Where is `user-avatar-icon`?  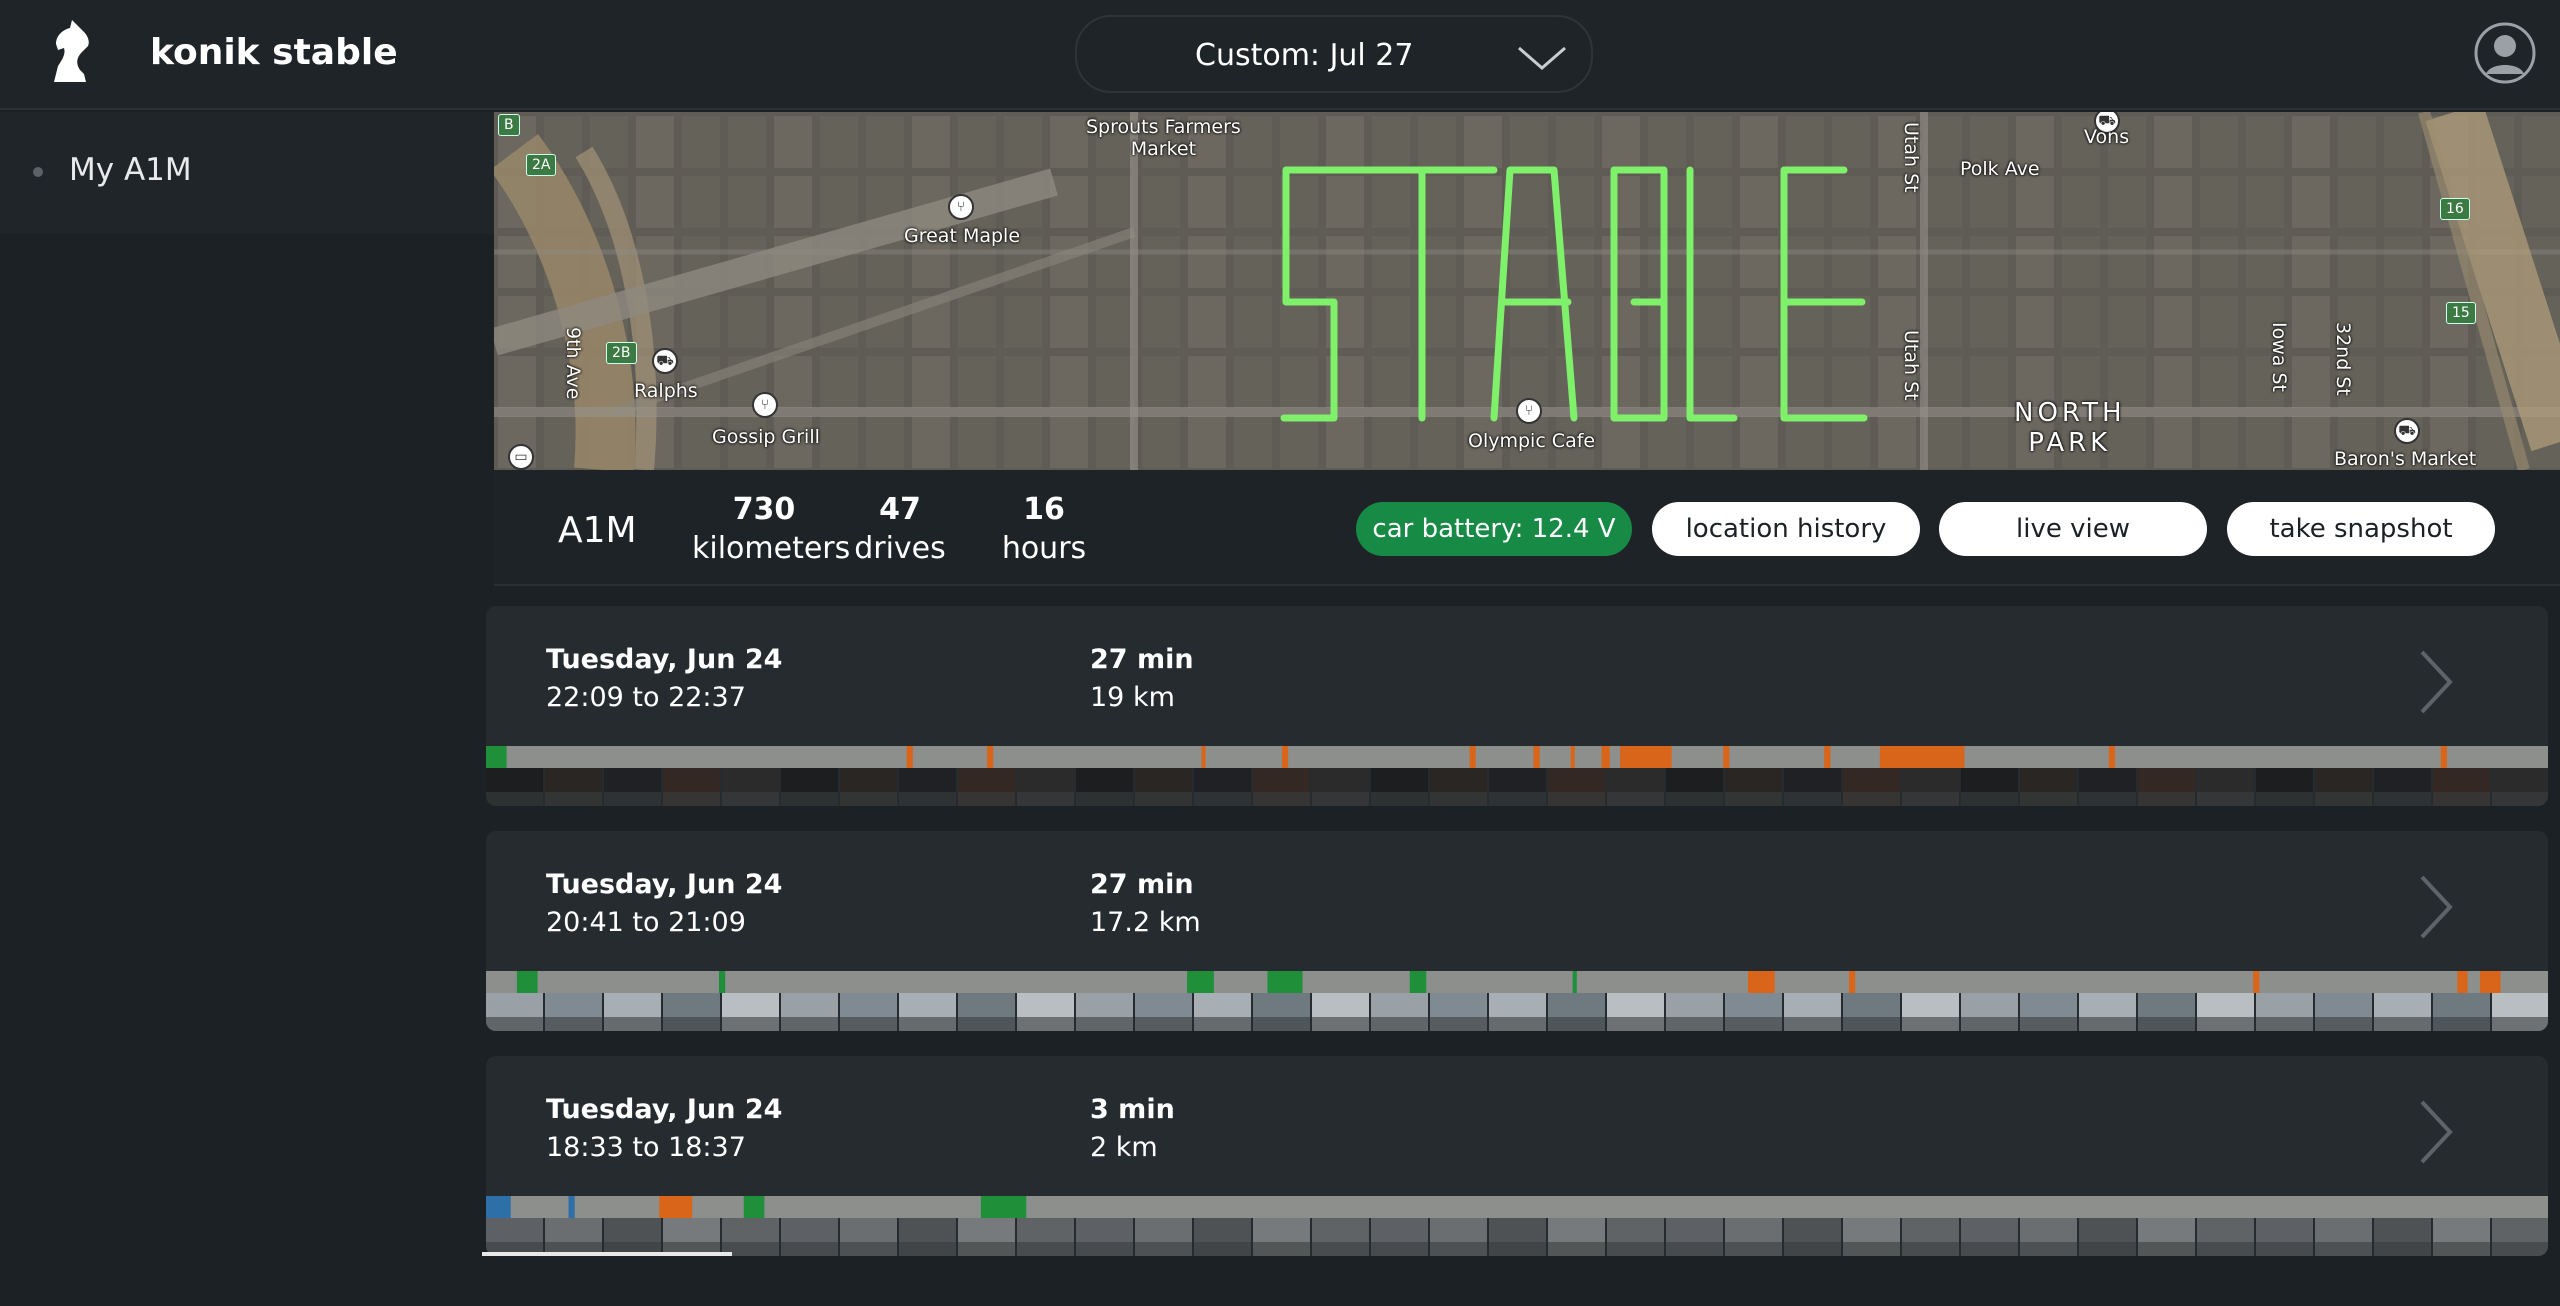
user-avatar-icon is located at coordinates (2505, 53).